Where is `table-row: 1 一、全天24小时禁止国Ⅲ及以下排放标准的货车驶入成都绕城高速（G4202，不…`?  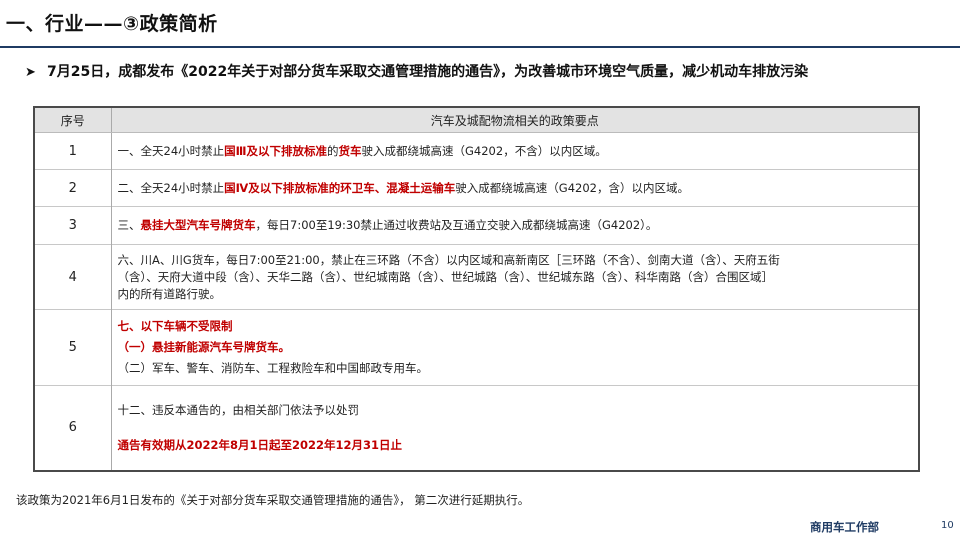
table-row: 1 一、全天24小时禁止国Ⅲ及以下排放标准的货车驶入成都绕城高速（G4202，不… is located at coordinates (476, 151).